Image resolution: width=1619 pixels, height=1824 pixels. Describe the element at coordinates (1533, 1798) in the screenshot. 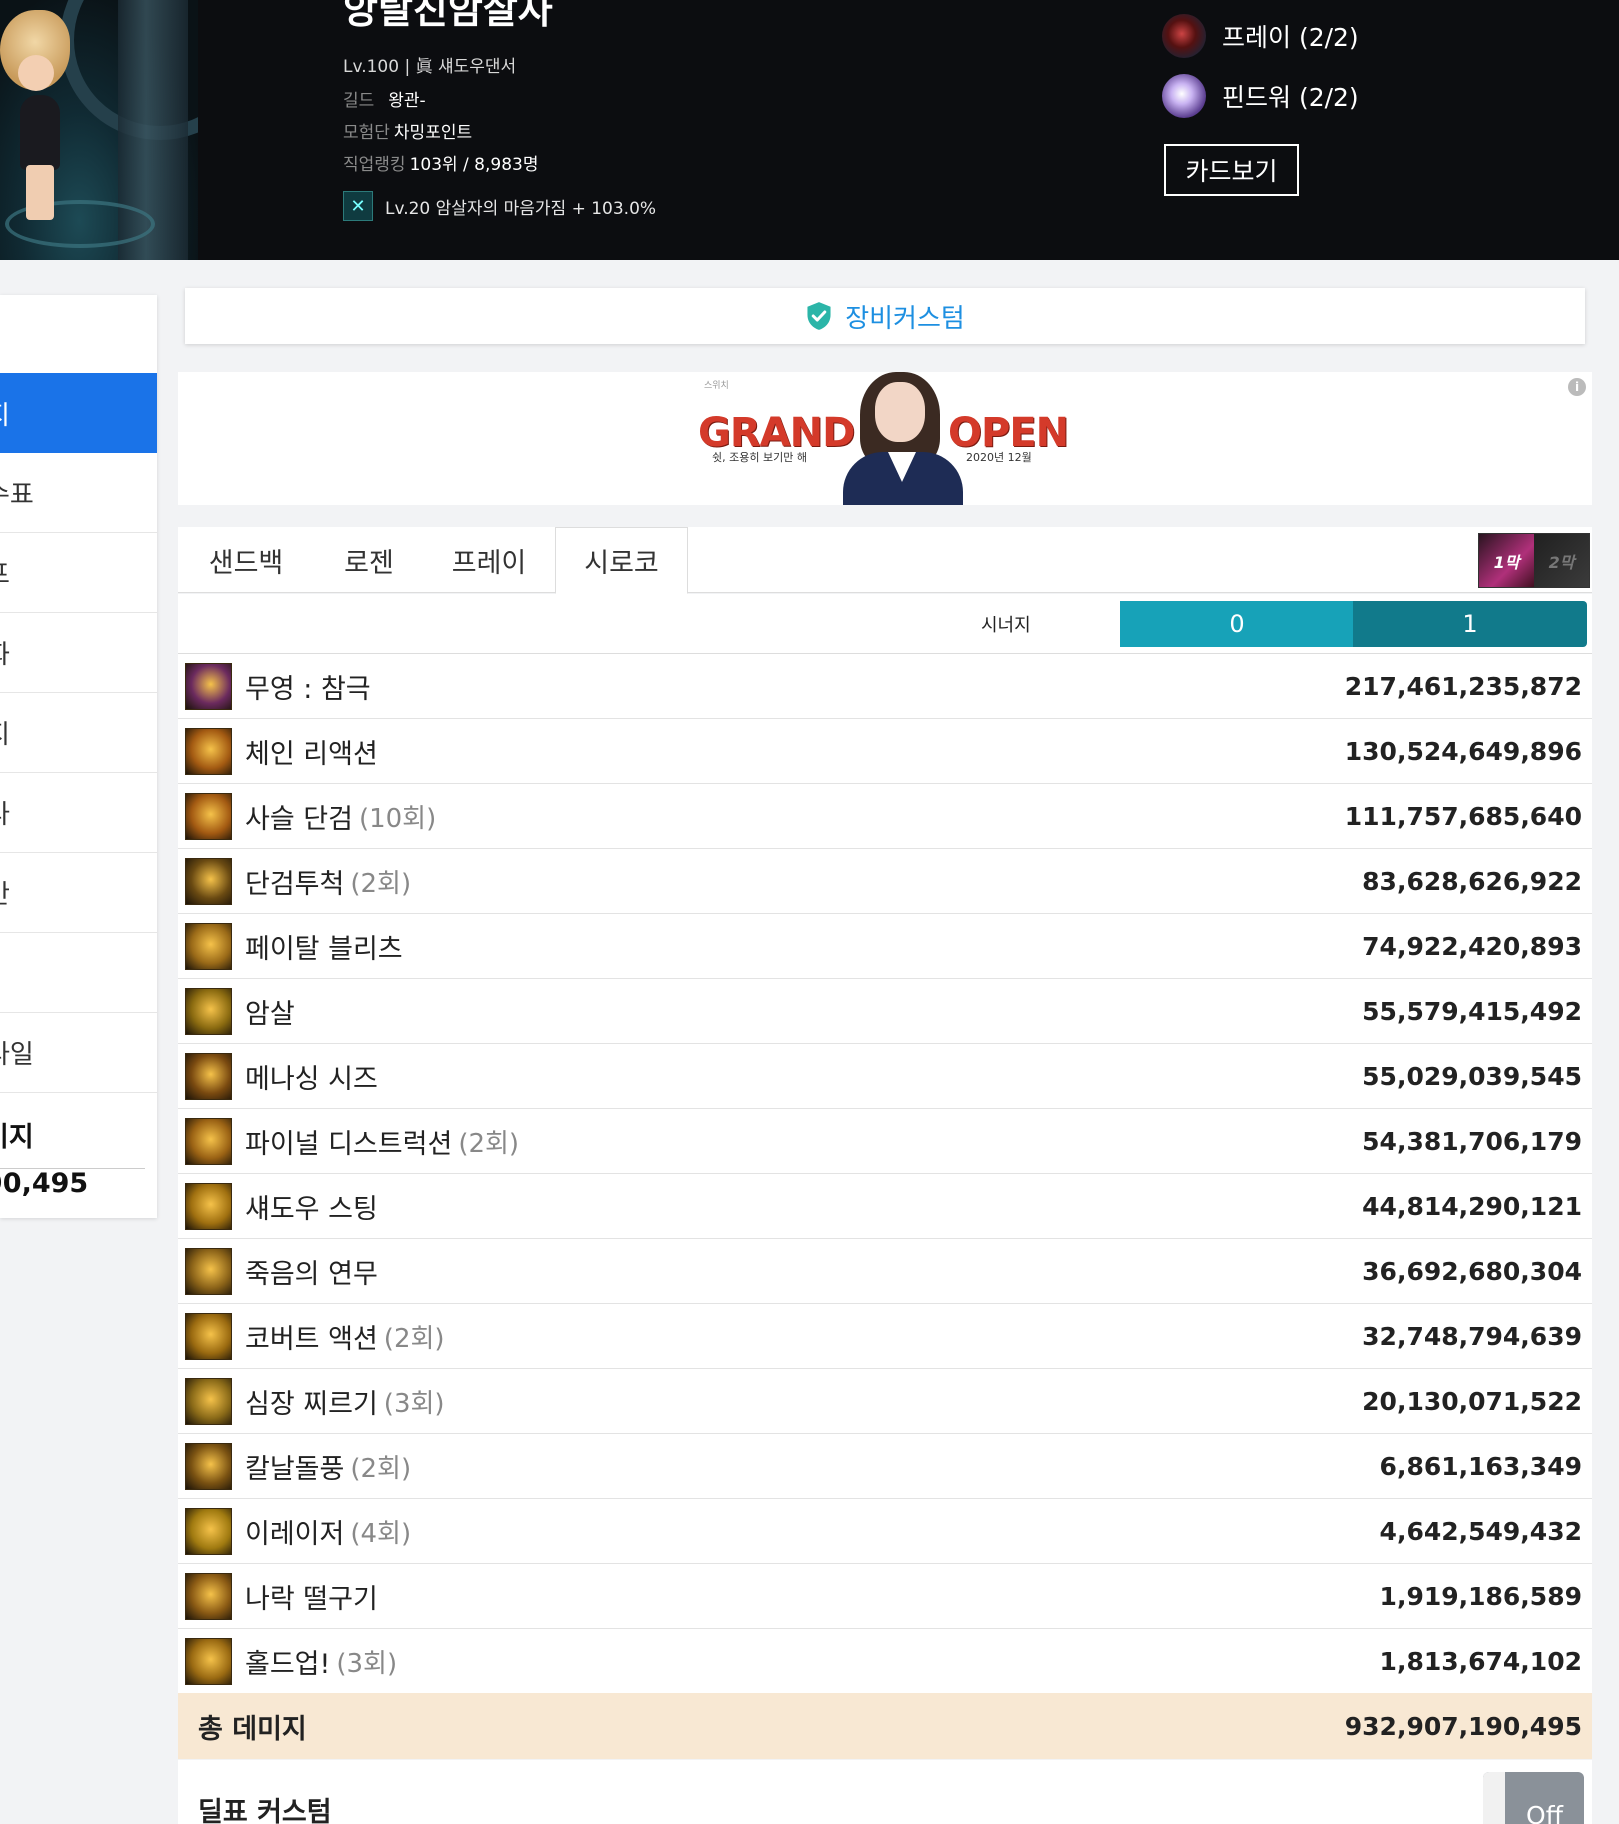

I see `deal-custom-toggle: Off` at that location.